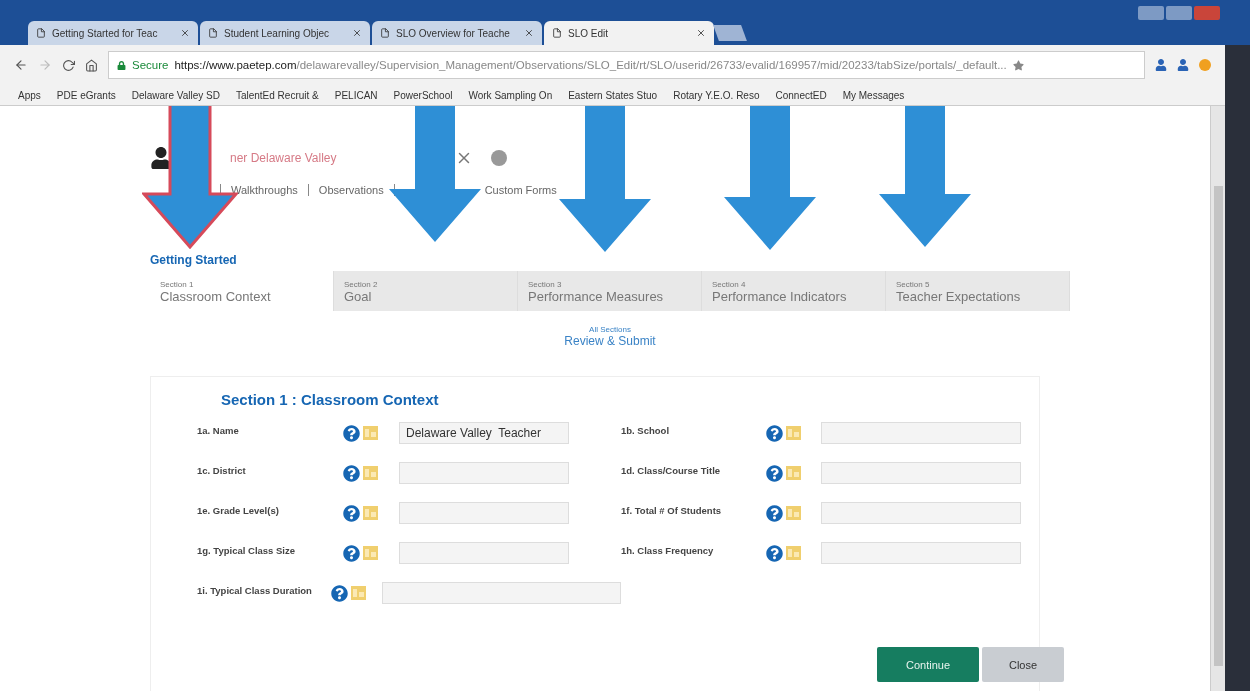 The image size is (1250, 691). Describe the element at coordinates (194, 260) in the screenshot. I see `steps-title: Getting Started` at that location.